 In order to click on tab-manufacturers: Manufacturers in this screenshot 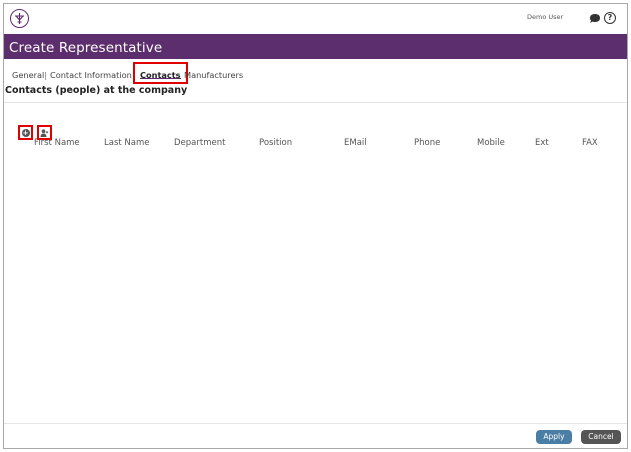, I will do `click(213, 75)`.